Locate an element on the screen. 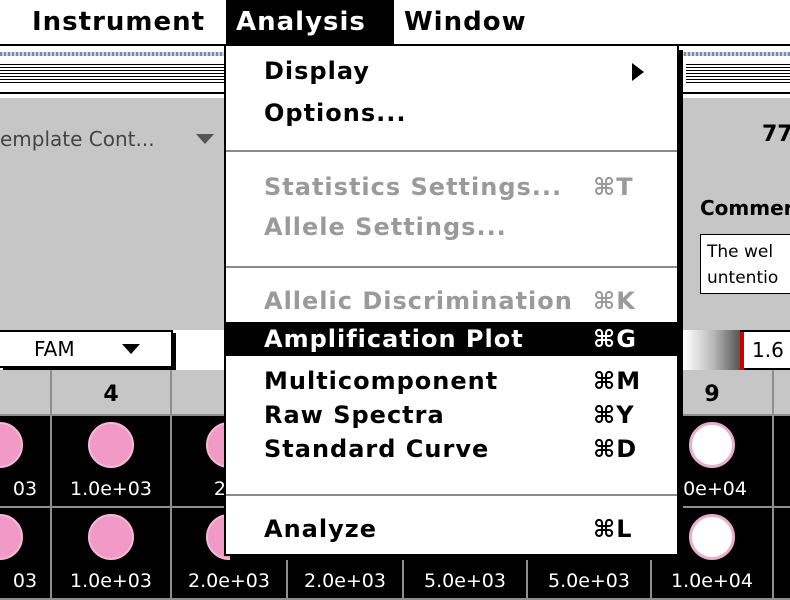 The image size is (790, 600). menu-shortcut: ⌘Y is located at coordinates (614, 415).